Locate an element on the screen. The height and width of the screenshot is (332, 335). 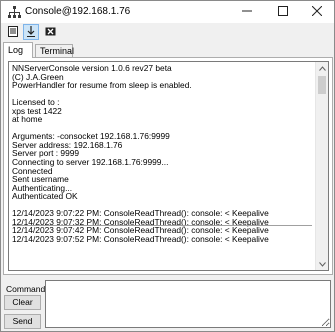
close-icon is located at coordinates (317, 11).